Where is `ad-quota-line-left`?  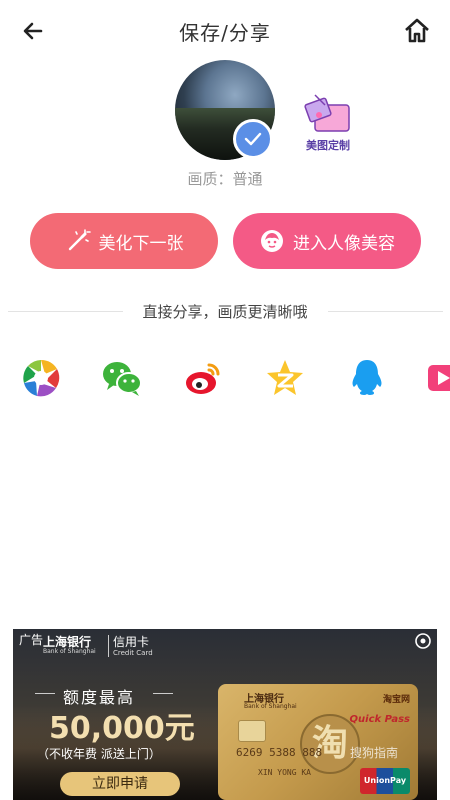 ad-quota-line-left is located at coordinates (45, 693).